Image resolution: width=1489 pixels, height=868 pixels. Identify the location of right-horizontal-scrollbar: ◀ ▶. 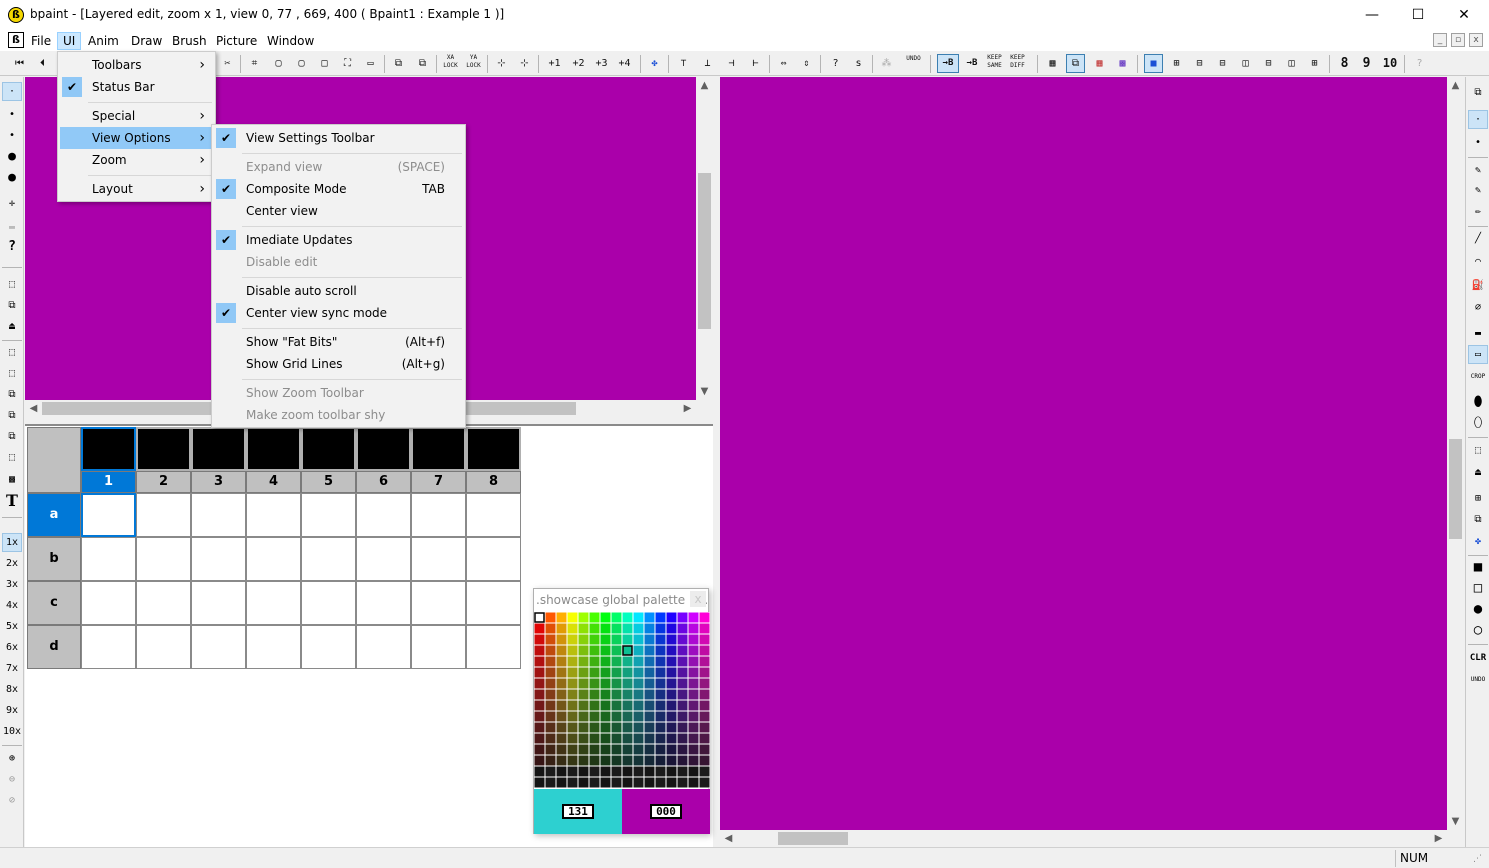
(1083, 838).